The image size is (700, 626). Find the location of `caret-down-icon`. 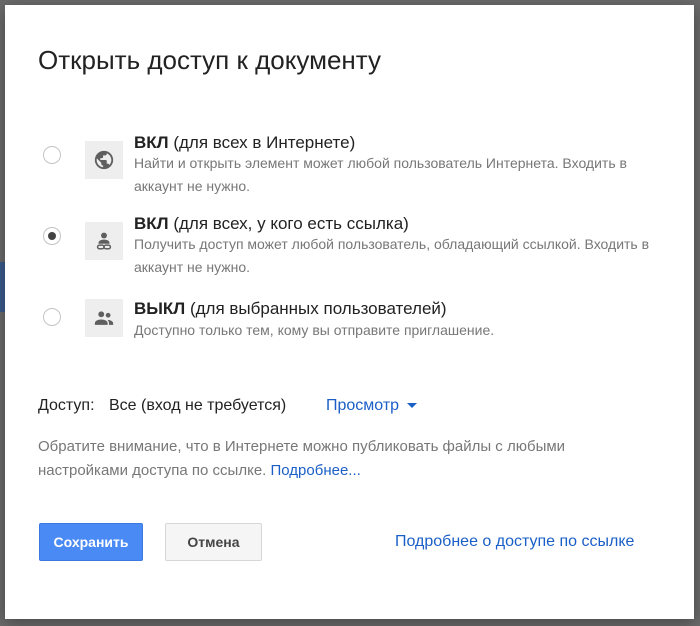

caret-down-icon is located at coordinates (412, 406).